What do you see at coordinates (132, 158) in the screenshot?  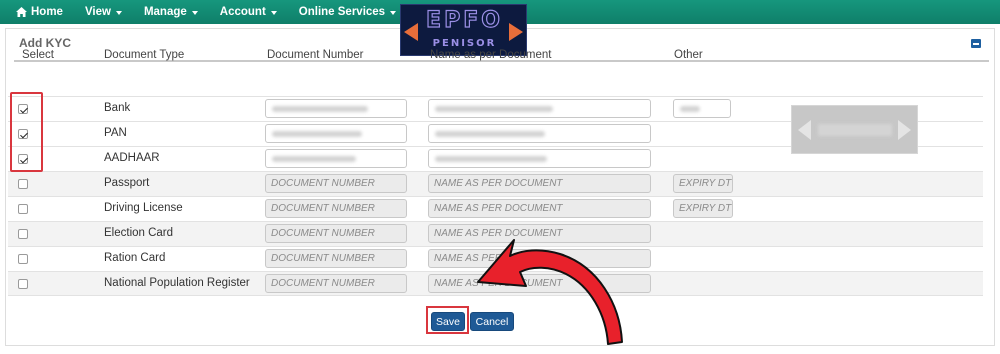 I see `document-type-label: AADHAAR` at bounding box center [132, 158].